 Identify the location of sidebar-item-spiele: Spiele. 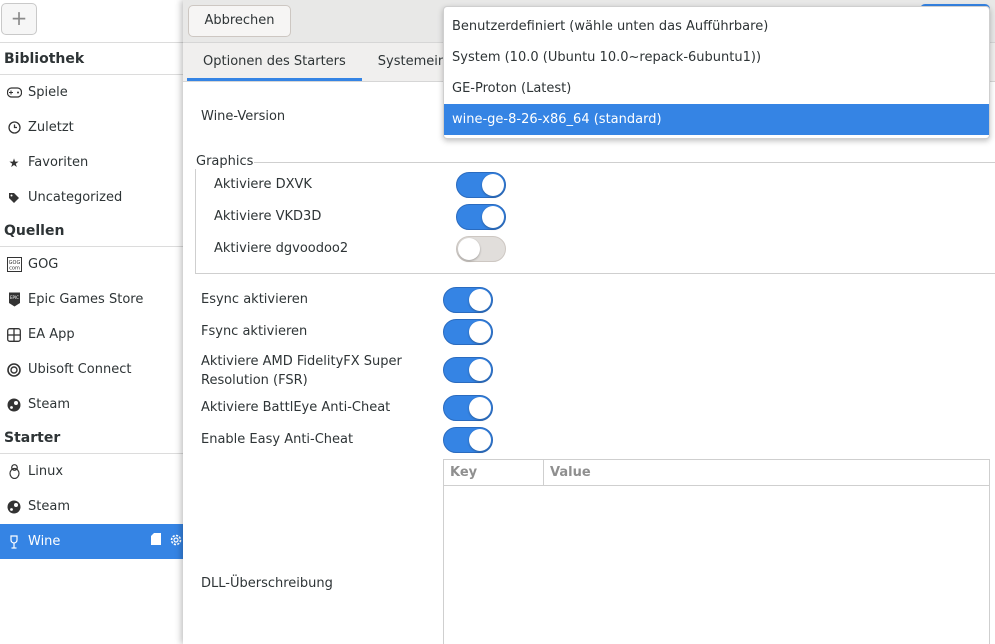
(91, 92).